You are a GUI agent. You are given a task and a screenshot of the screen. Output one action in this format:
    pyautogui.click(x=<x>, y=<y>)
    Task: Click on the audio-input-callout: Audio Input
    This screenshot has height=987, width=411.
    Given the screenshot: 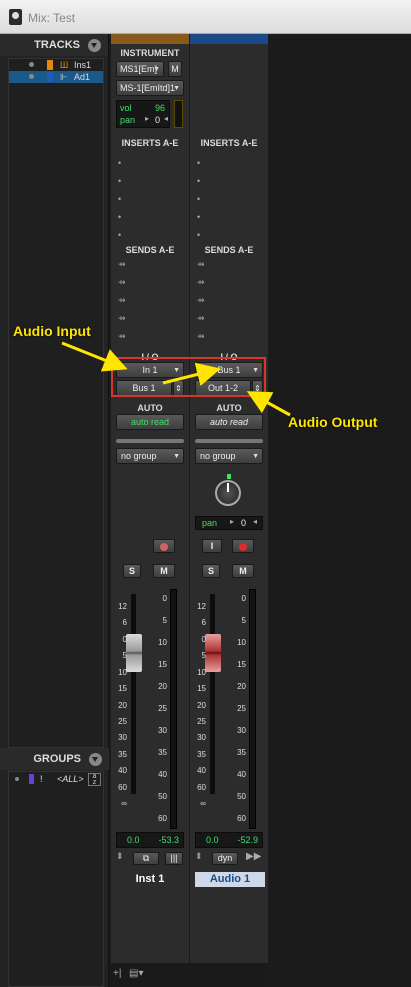 What is the action you would take?
    pyautogui.click(x=52, y=331)
    